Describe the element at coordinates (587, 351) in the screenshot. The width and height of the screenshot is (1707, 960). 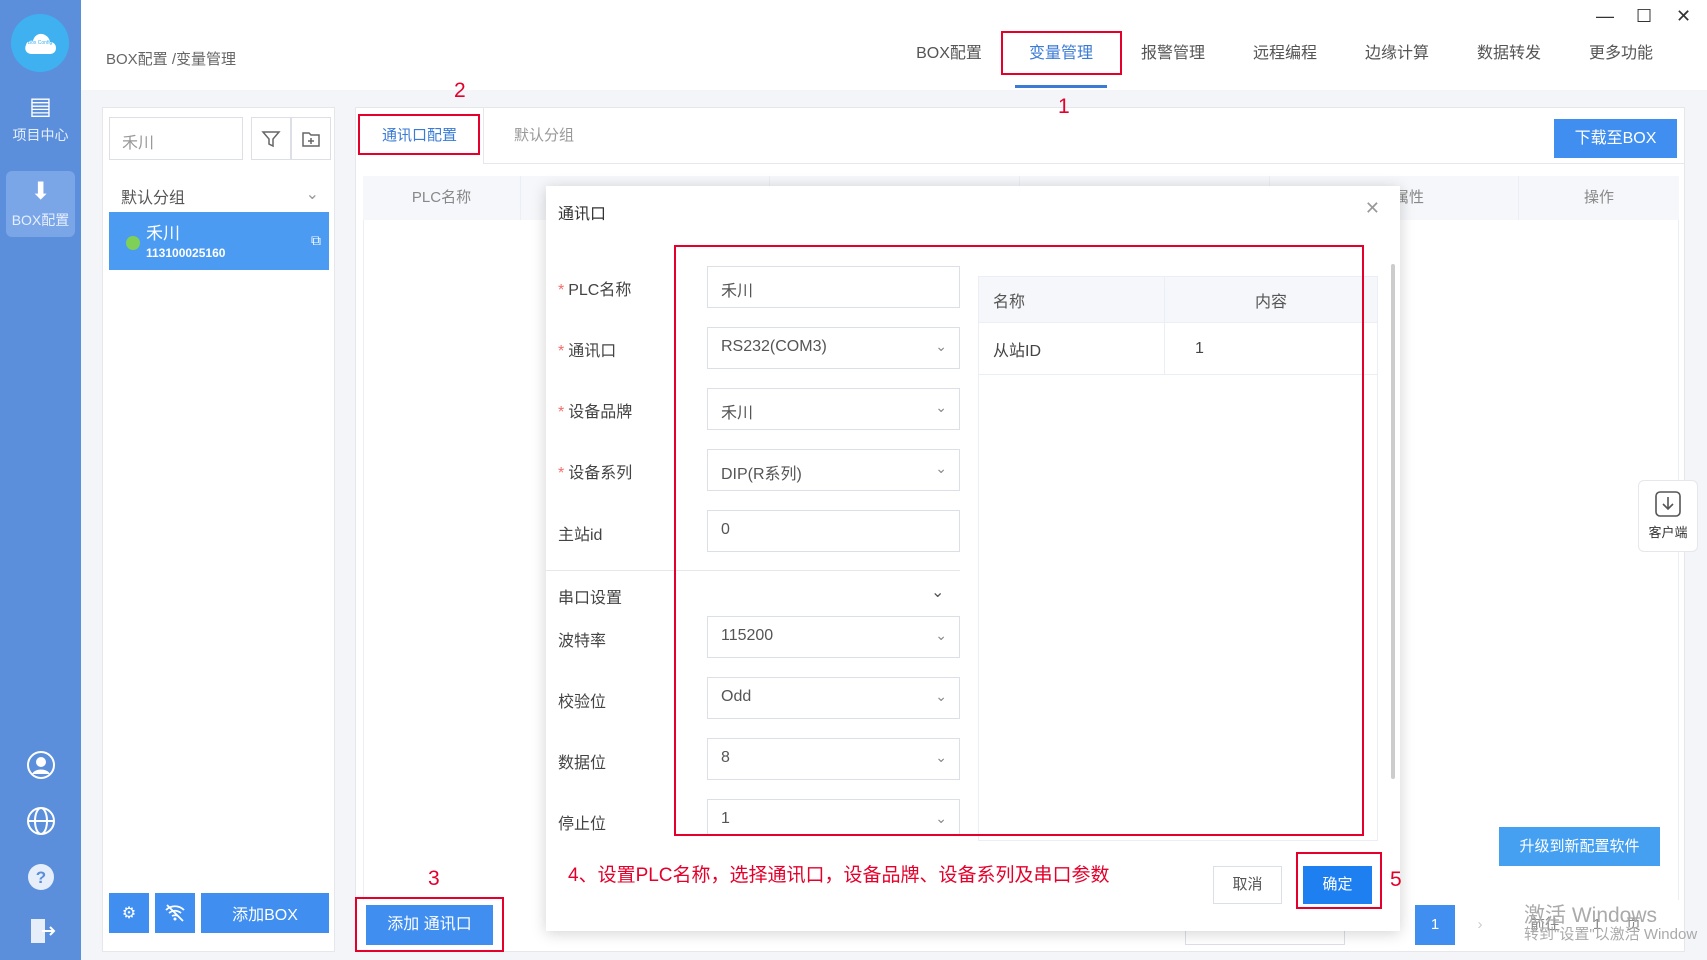
I see `port-label: * 通讯口` at that location.